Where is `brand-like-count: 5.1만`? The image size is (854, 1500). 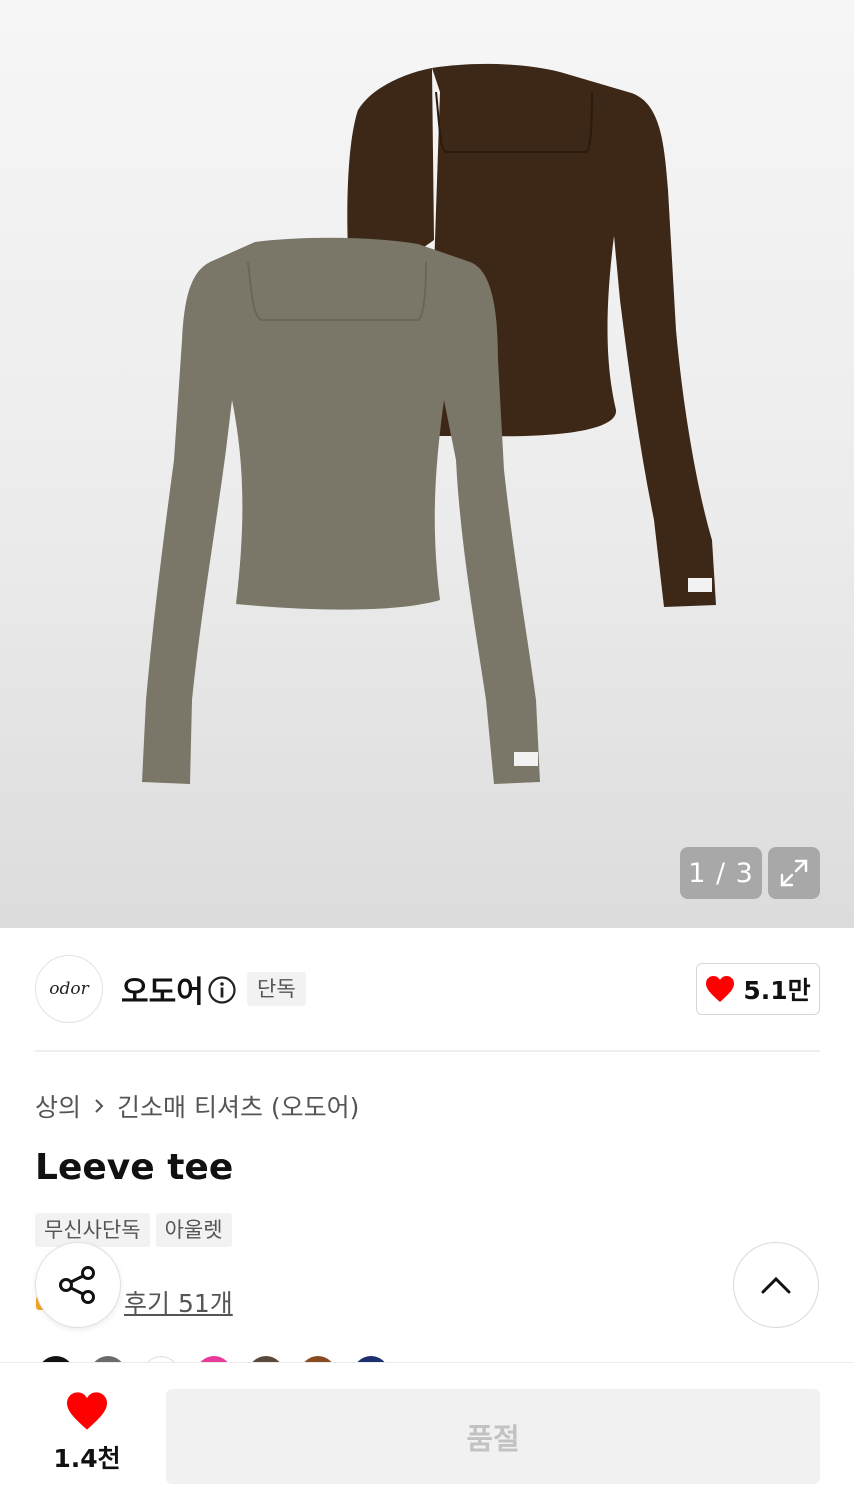 brand-like-count: 5.1만 is located at coordinates (777, 990).